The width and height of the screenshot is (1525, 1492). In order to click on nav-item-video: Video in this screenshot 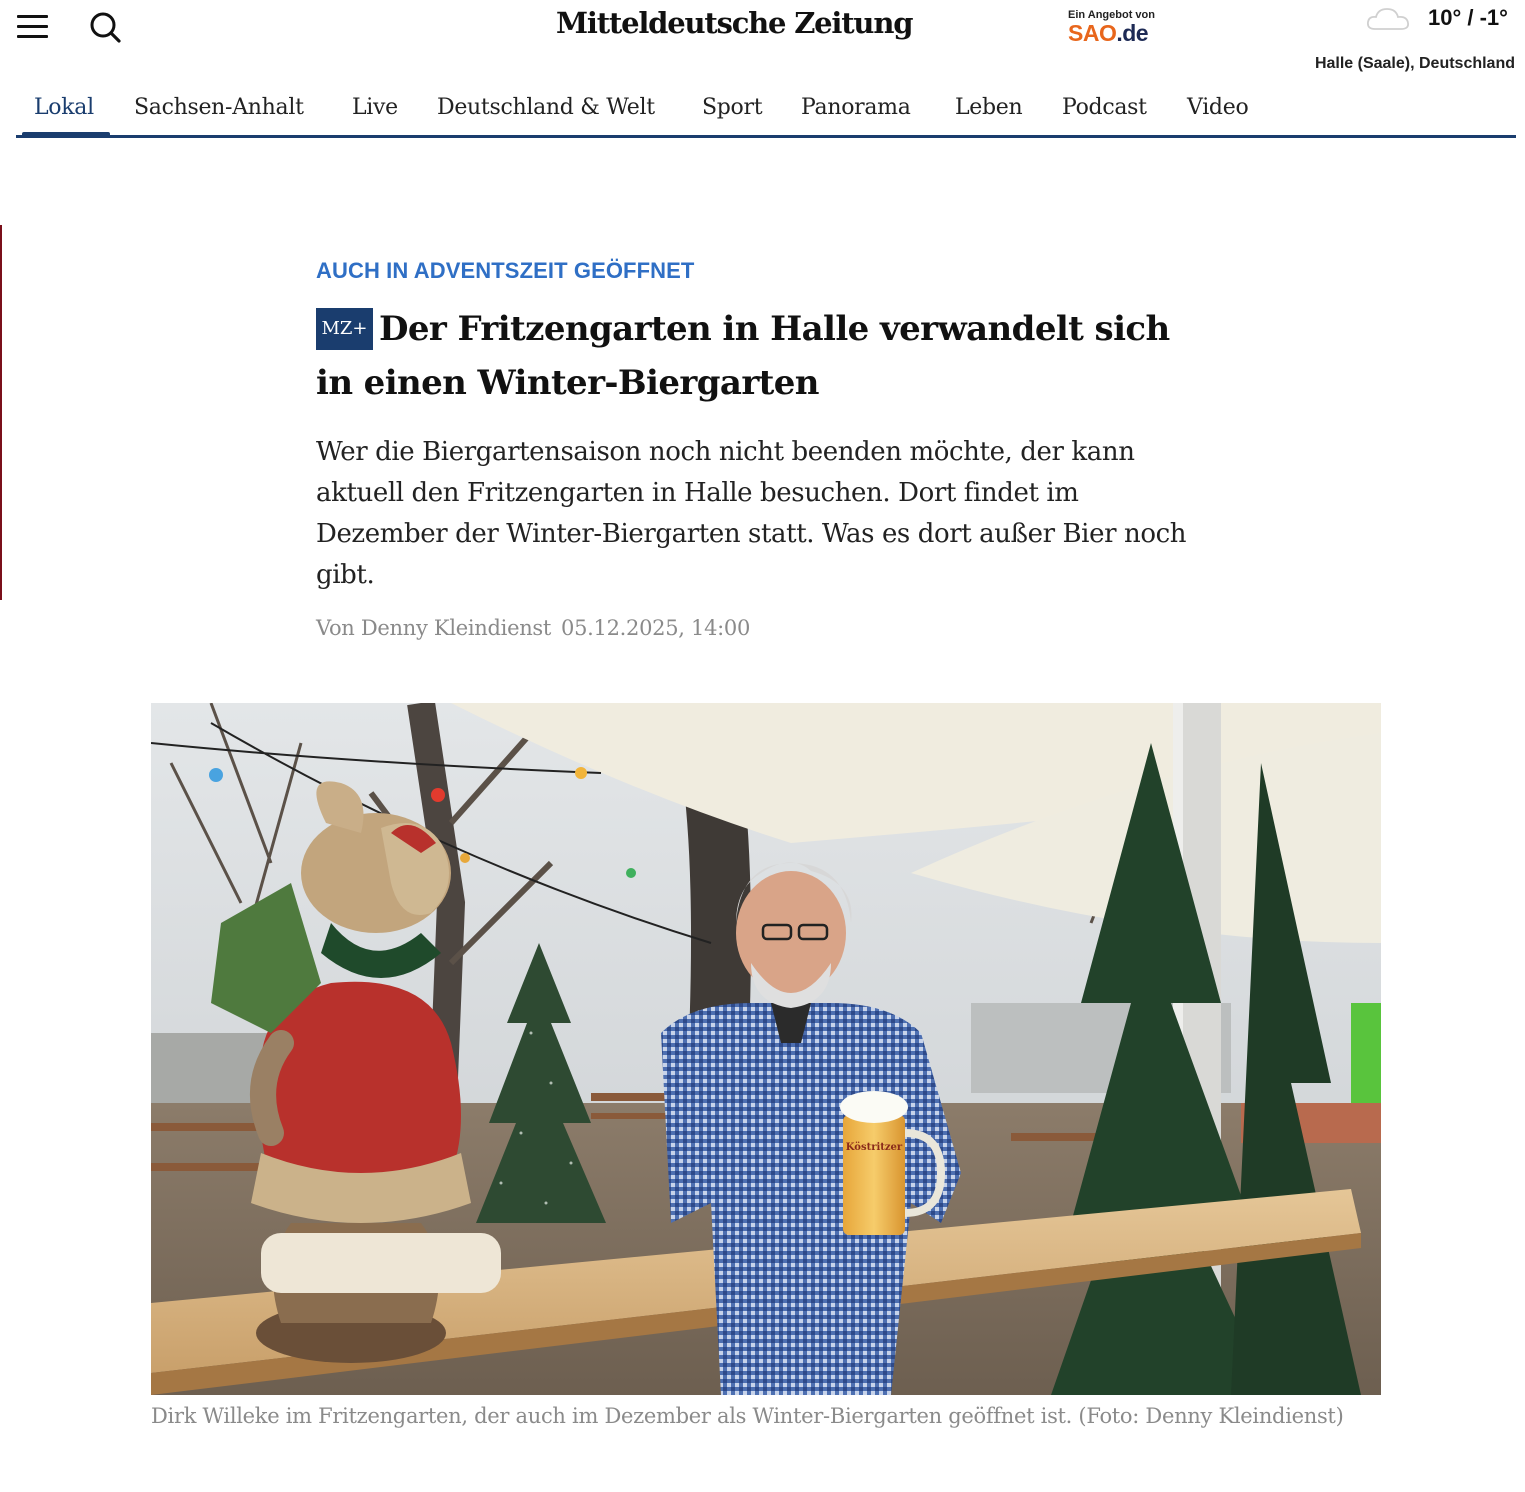, I will do `click(1218, 107)`.